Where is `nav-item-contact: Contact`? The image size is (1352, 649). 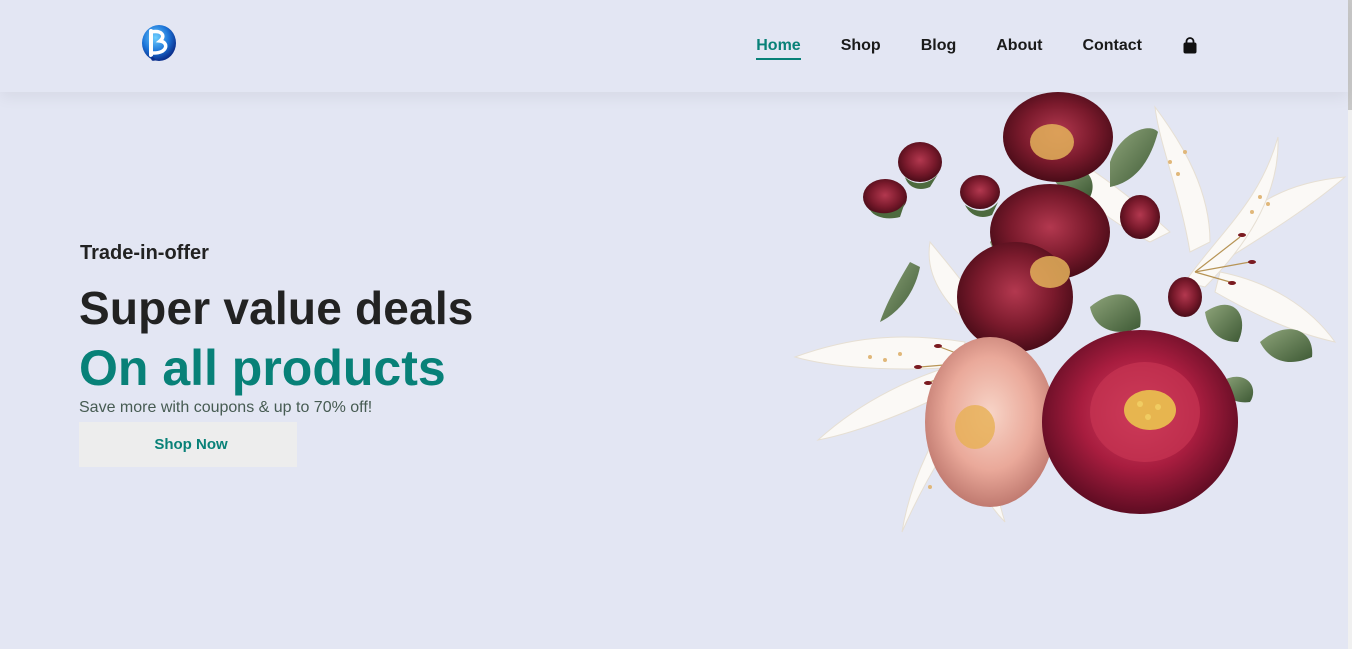 nav-item-contact: Contact is located at coordinates (1112, 46).